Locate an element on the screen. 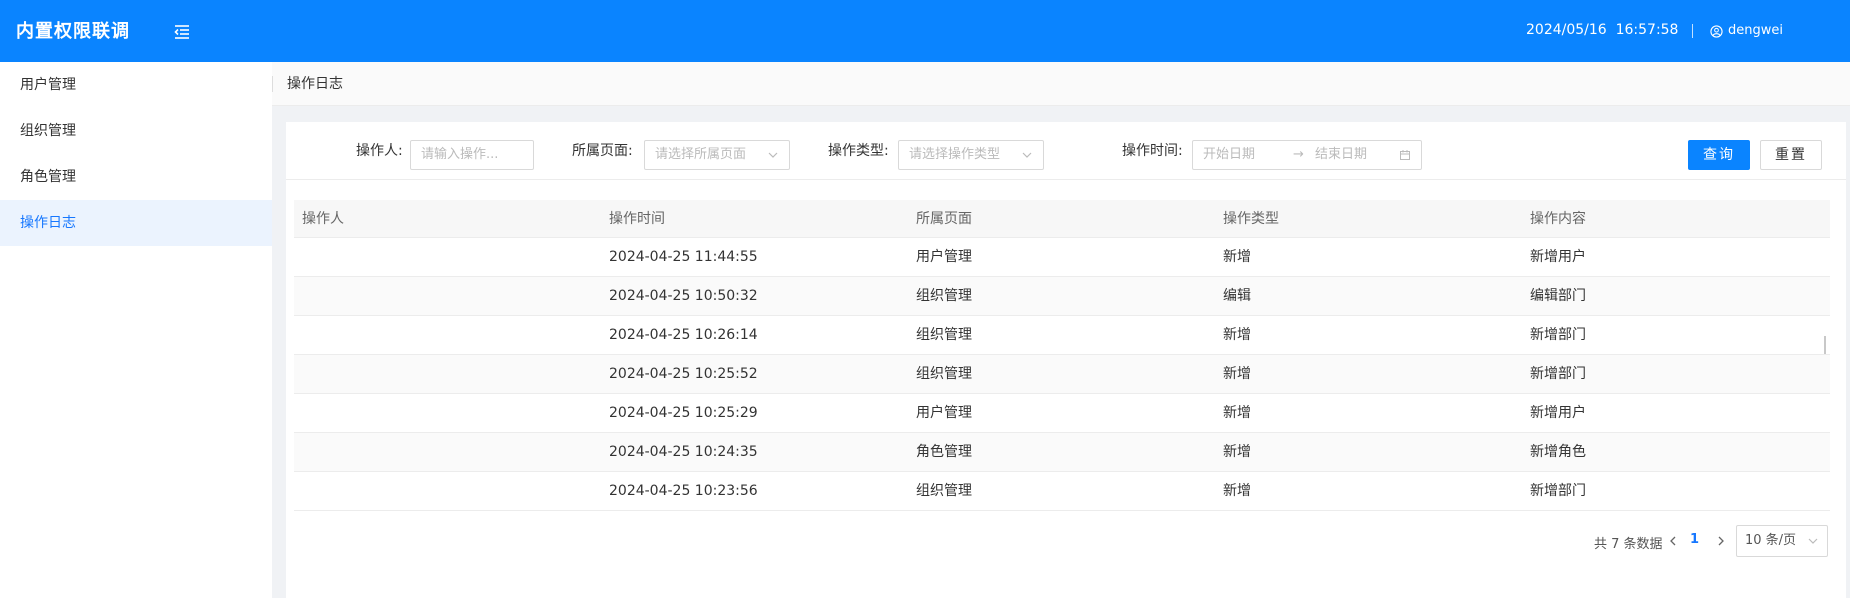 The width and height of the screenshot is (1850, 598). header-divider is located at coordinates (1692, 31).